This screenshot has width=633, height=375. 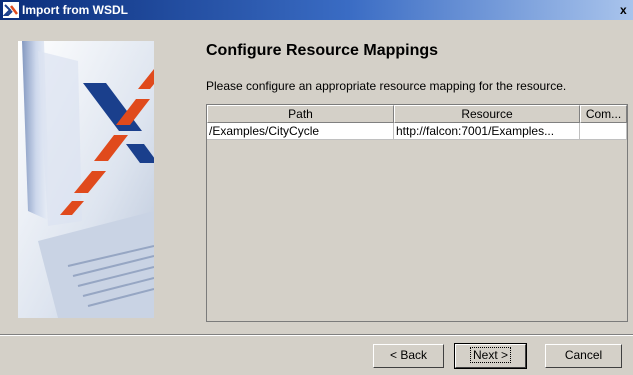 I want to click on column-header-resource: Resource, so click(x=487, y=114).